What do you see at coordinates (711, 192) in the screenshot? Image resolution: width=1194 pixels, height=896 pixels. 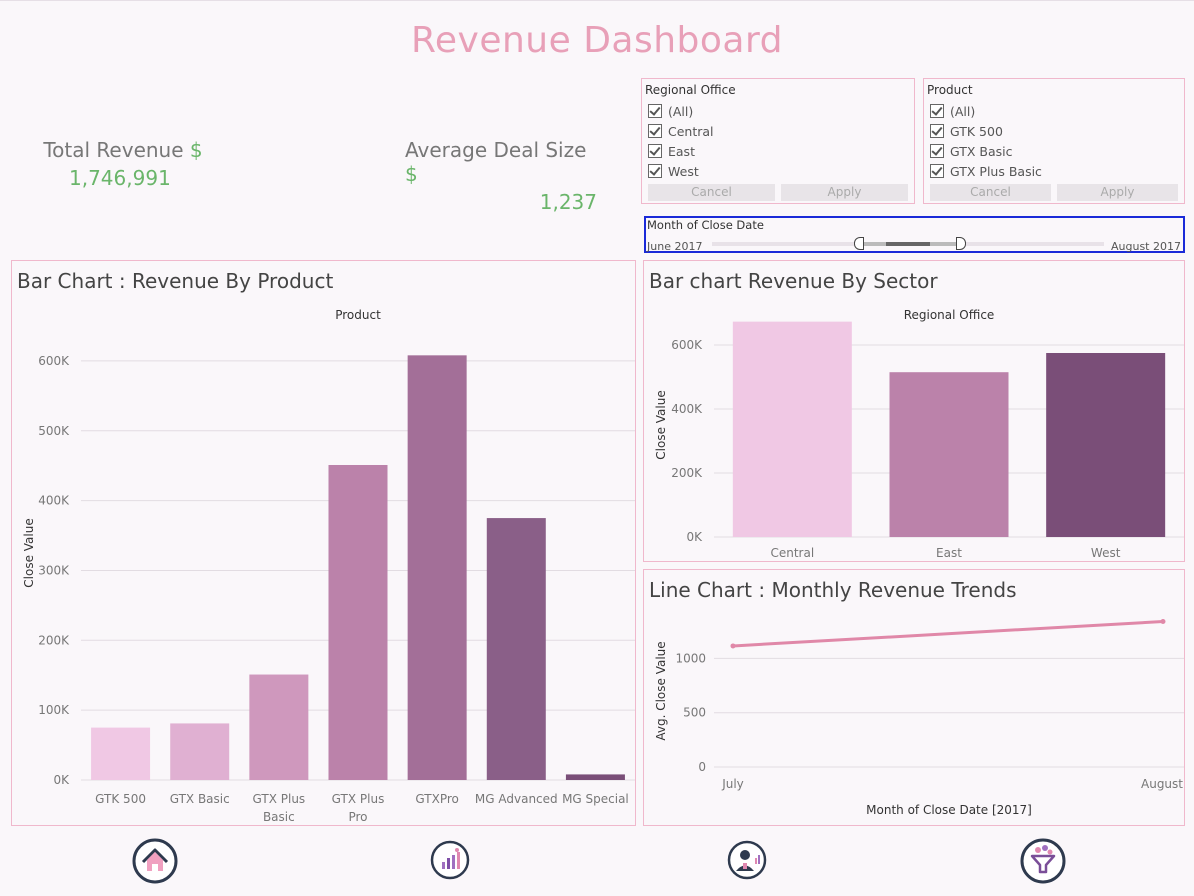 I see `regional-cancel-button: Cancel` at bounding box center [711, 192].